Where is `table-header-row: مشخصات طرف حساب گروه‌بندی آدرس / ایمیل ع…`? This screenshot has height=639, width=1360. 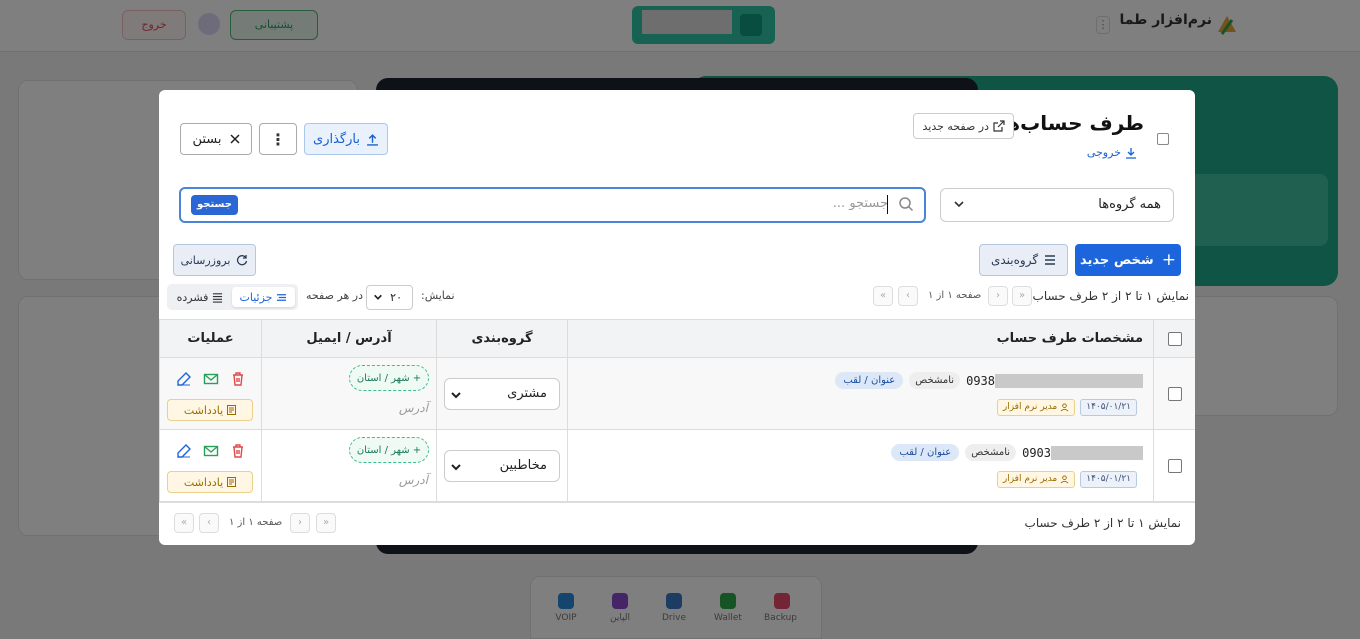 table-header-row: مشخصات طرف حساب گروه‌بندی آدرس / ایمیل ع… is located at coordinates (677, 338).